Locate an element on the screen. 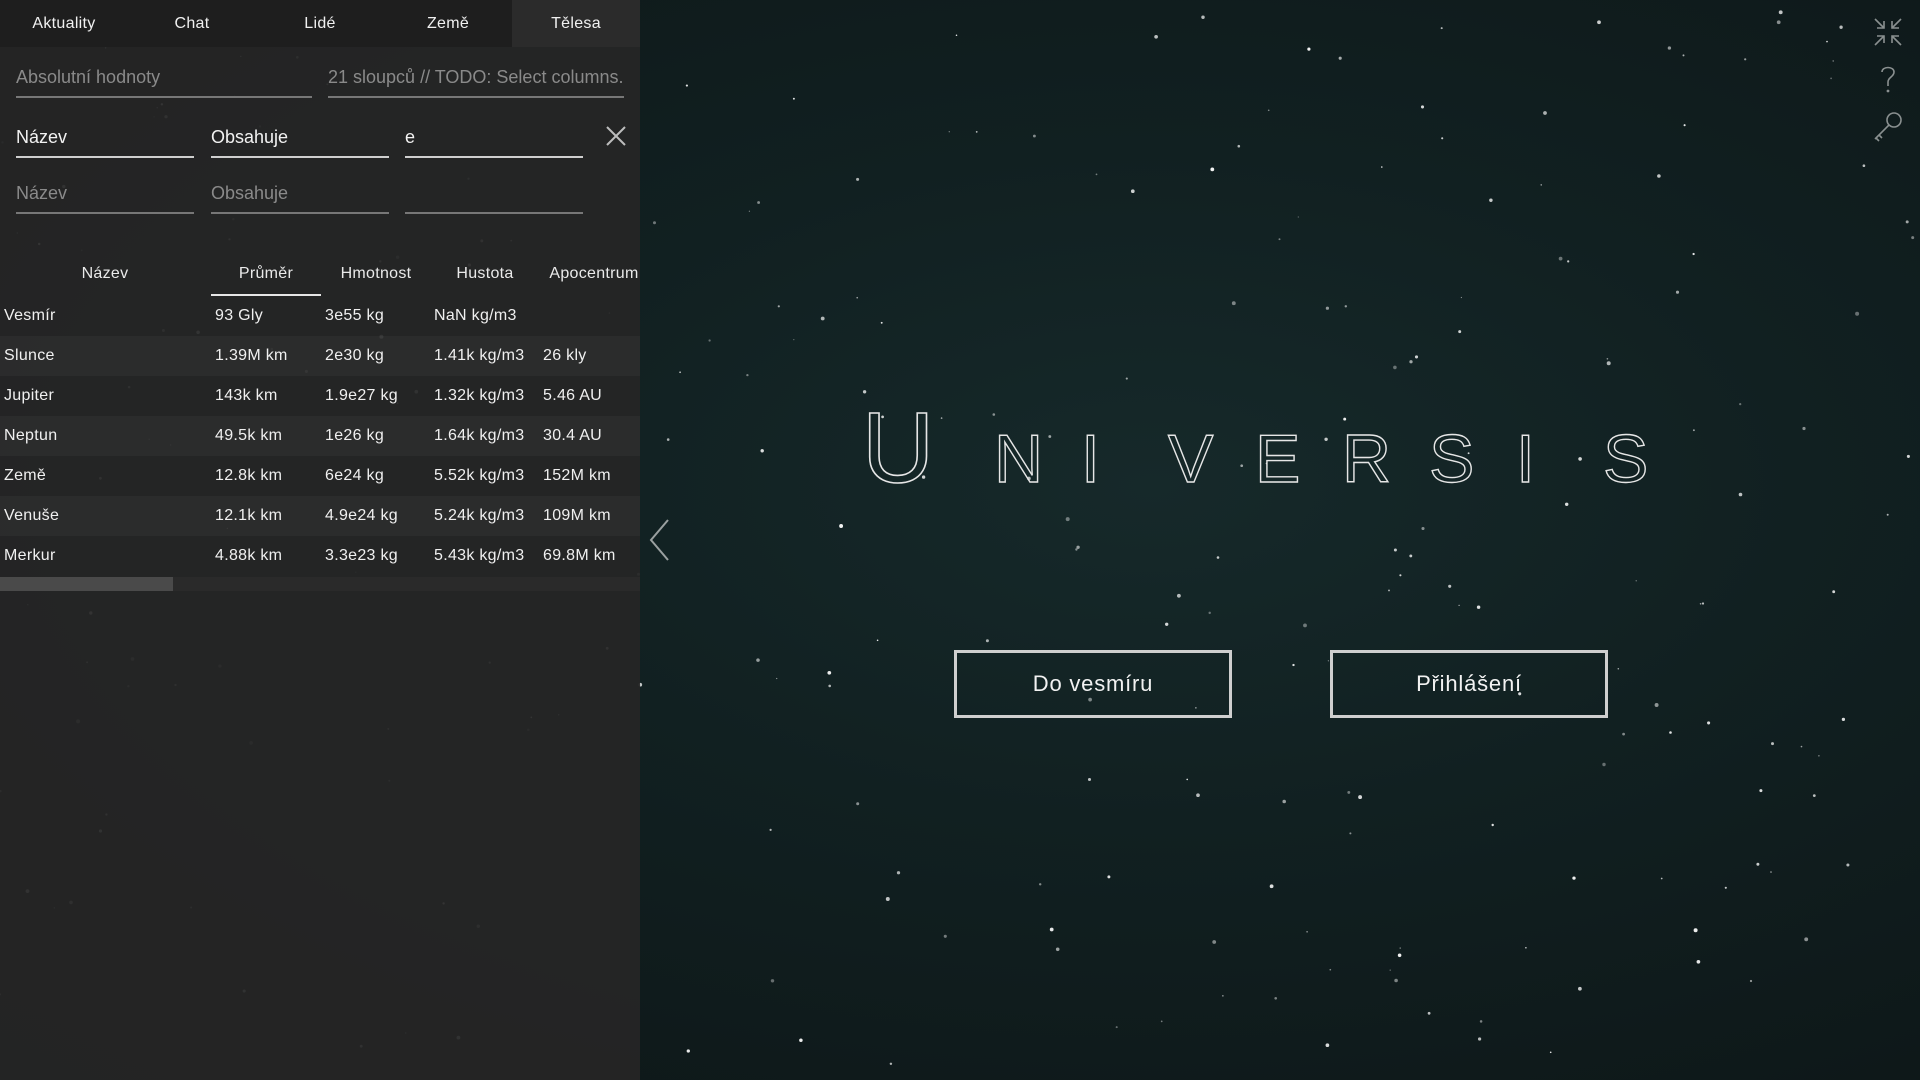 This screenshot has height=1080, width=1920. filter-1-column-select: Název is located at coordinates (105, 137).